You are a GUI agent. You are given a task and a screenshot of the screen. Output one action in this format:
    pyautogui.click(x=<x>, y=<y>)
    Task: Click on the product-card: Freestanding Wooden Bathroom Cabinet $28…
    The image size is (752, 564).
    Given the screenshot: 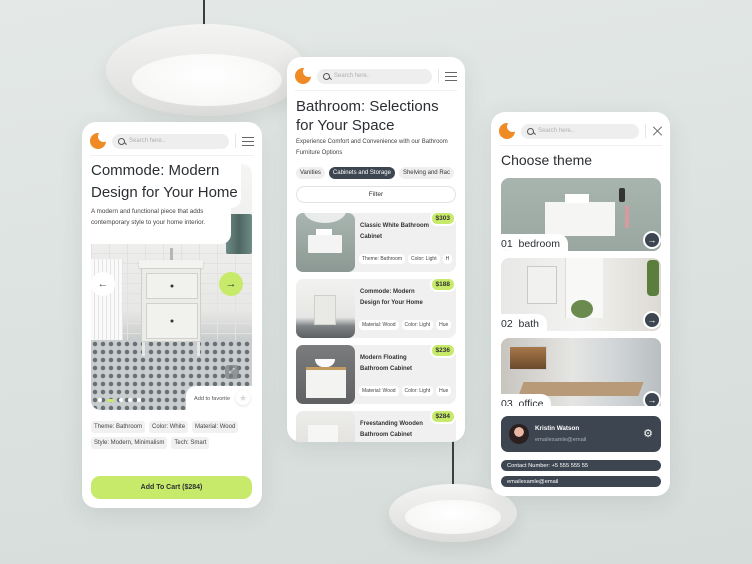 What is the action you would take?
    pyautogui.click(x=376, y=425)
    